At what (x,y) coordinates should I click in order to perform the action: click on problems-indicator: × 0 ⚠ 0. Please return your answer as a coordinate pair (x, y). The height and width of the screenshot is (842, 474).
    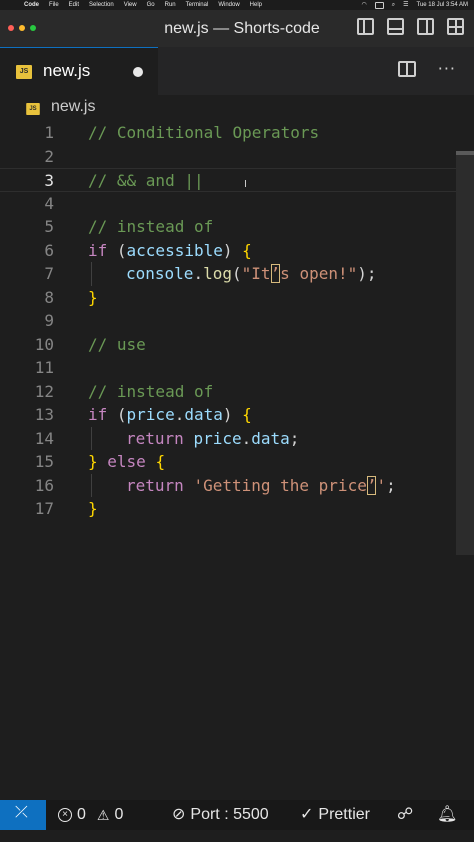
    Looking at the image, I should click on (90, 815).